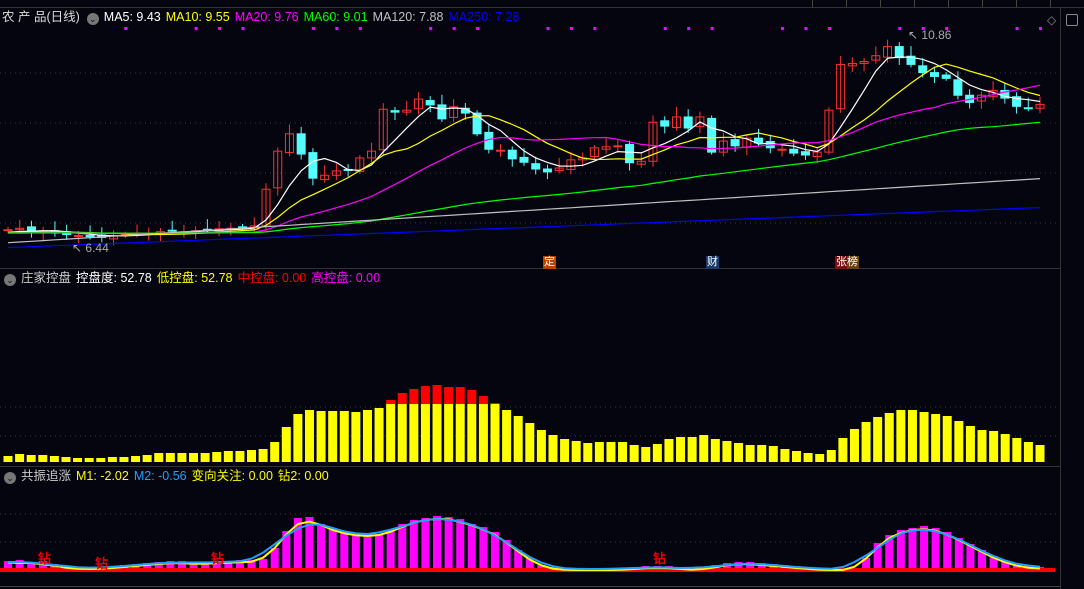 This screenshot has height=589, width=1084. What do you see at coordinates (266, 17) in the screenshot?
I see `legend-value: MA20: 9.76` at bounding box center [266, 17].